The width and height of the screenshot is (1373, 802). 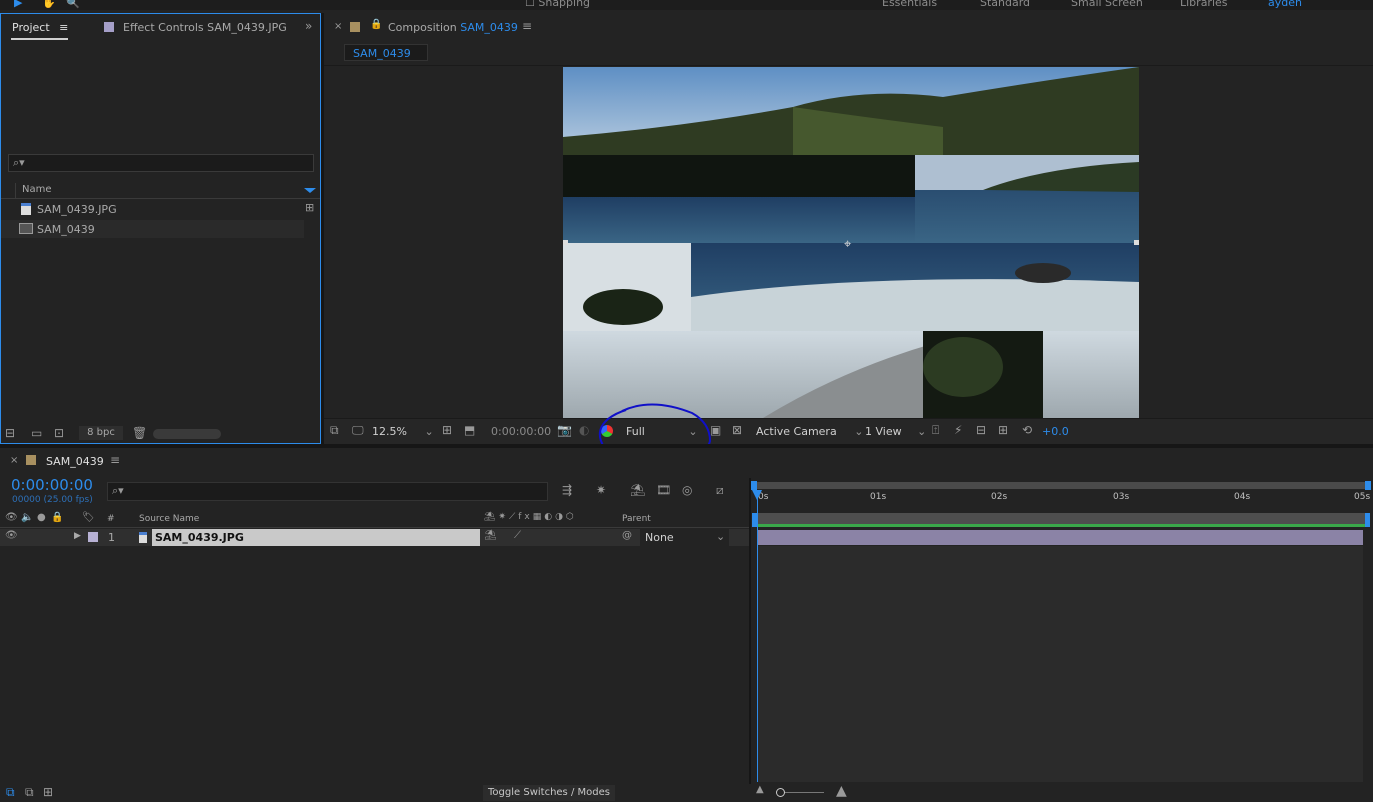 I want to click on sort-arrow-icon, so click(x=310, y=190).